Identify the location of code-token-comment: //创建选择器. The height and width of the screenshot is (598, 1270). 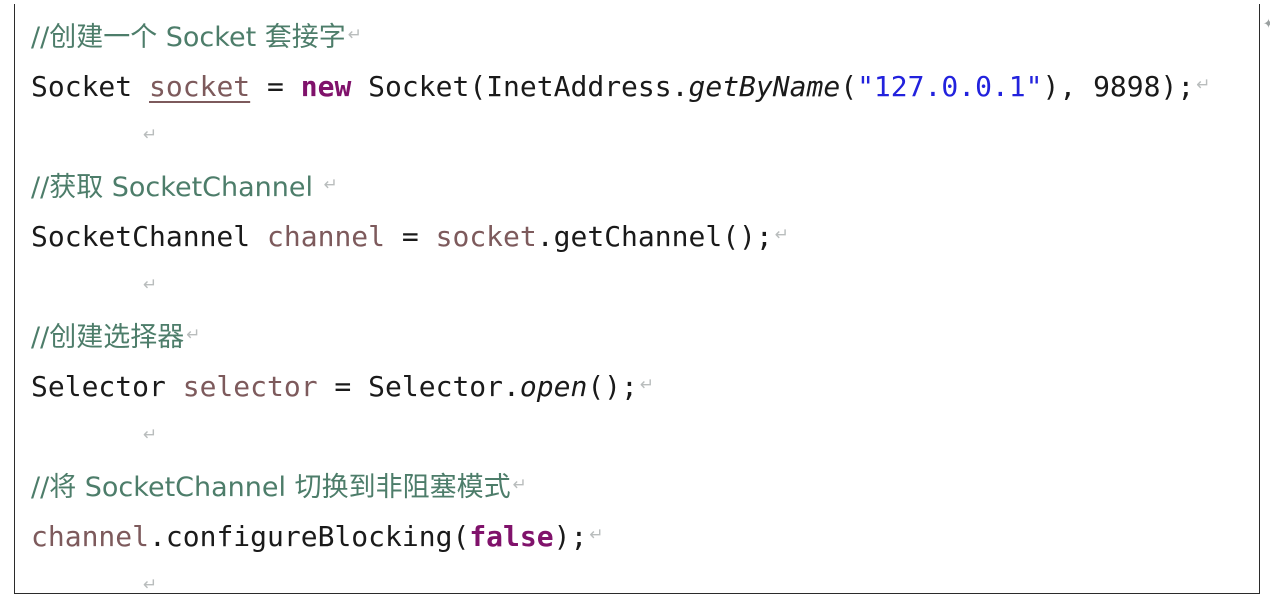
(108, 337).